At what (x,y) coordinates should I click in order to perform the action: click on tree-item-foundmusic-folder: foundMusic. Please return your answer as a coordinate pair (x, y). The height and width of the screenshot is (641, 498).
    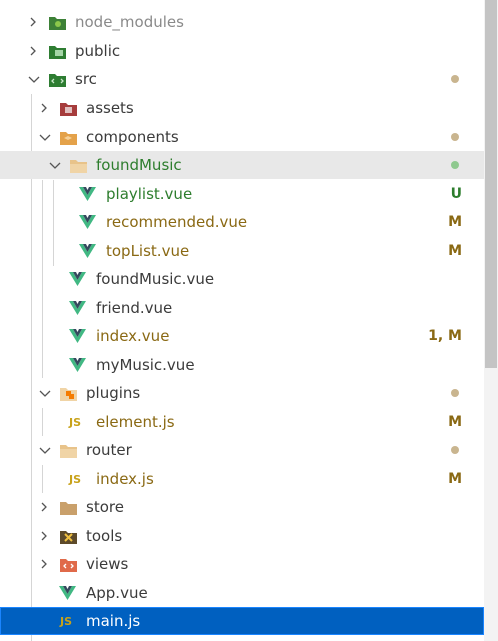
    Looking at the image, I should click on (242, 165).